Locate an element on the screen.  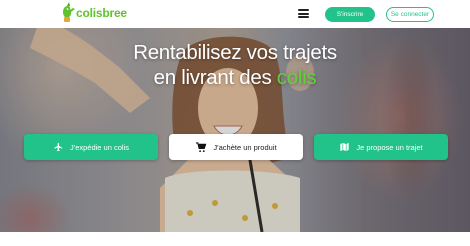
propose-trip-button: Je propose un trajet is located at coordinates (381, 147).